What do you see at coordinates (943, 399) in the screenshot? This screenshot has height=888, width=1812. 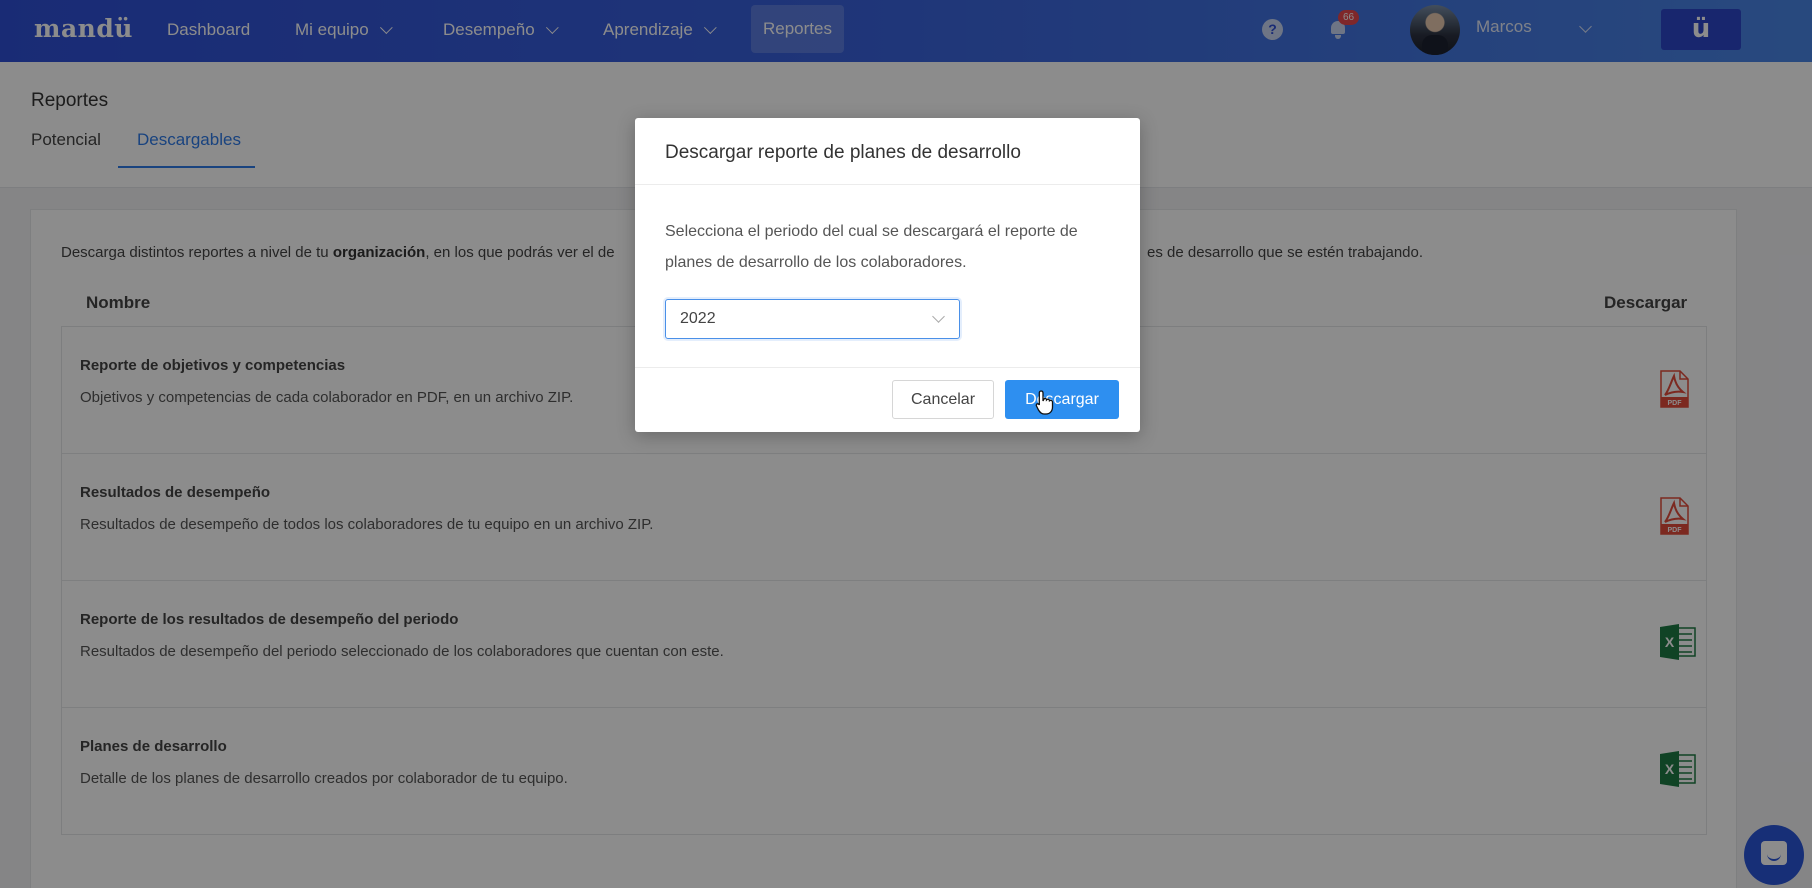 I see `cancel-button: Cancelar` at bounding box center [943, 399].